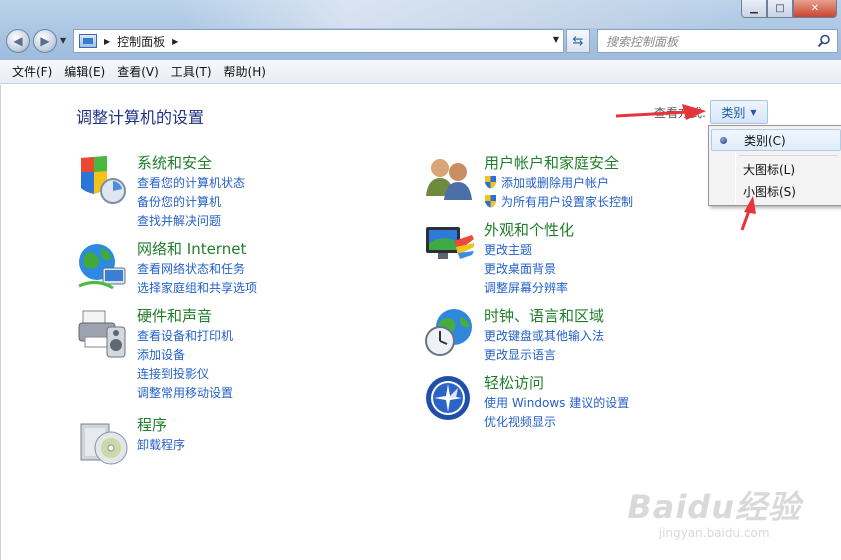 The height and width of the screenshot is (560, 841). I want to click on breadcrumb-control-panel: 控制面板, so click(141, 41).